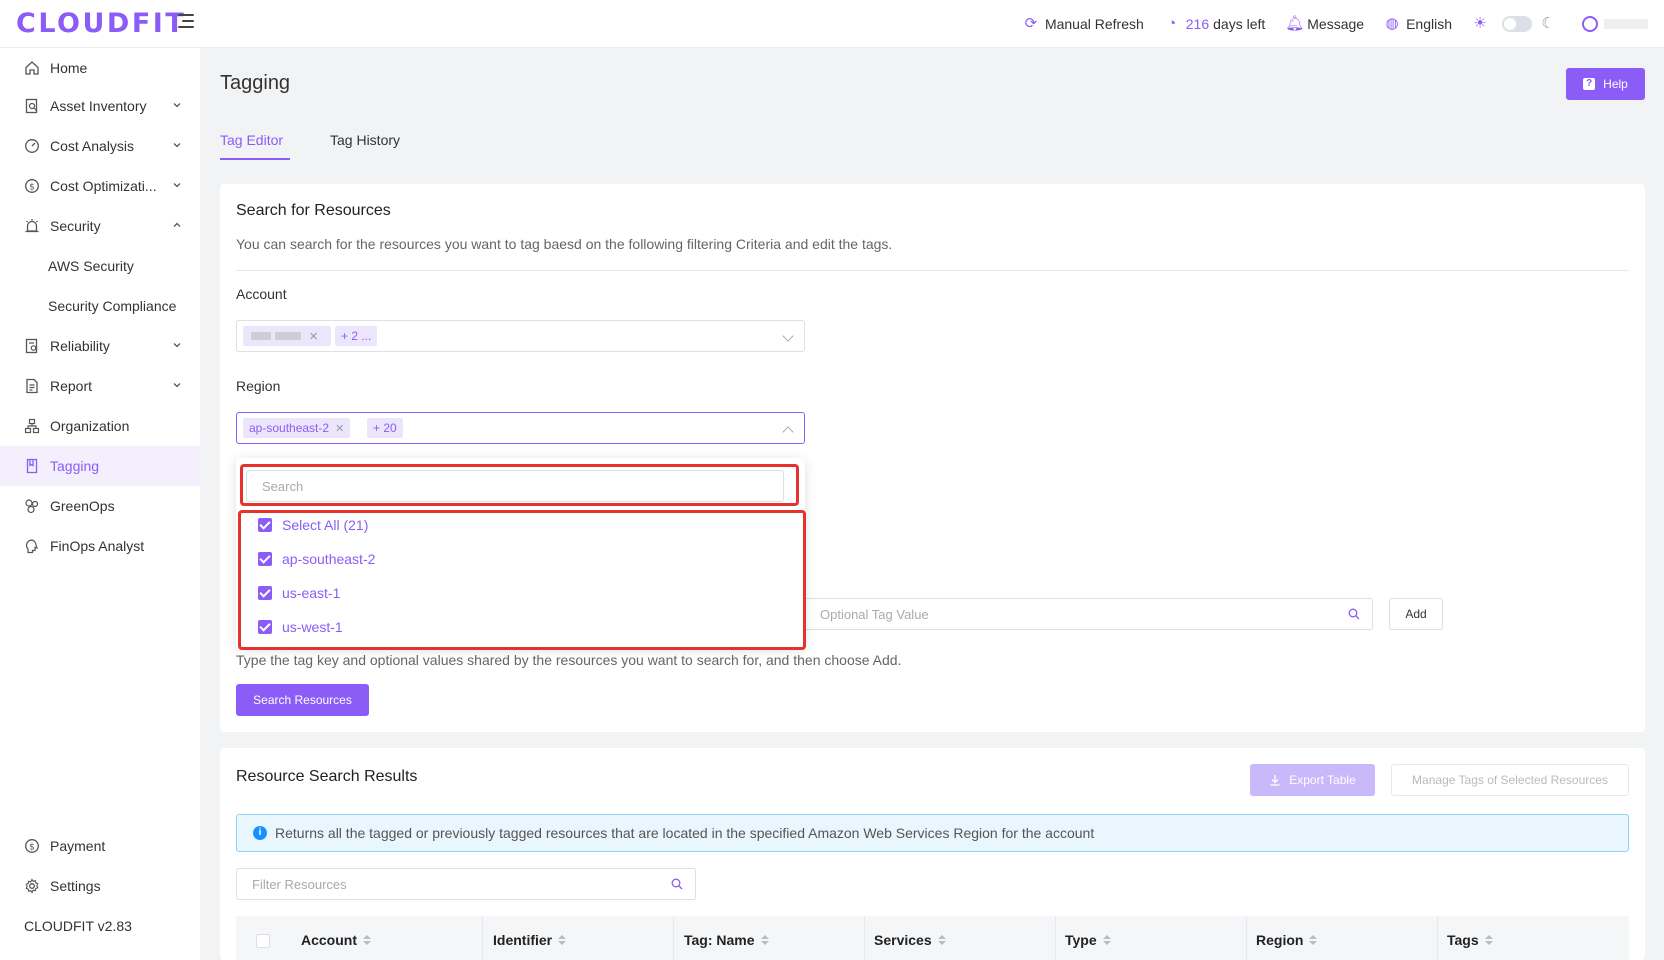 The image size is (1664, 960). I want to click on column-header-type: Type, so click(1088, 940).